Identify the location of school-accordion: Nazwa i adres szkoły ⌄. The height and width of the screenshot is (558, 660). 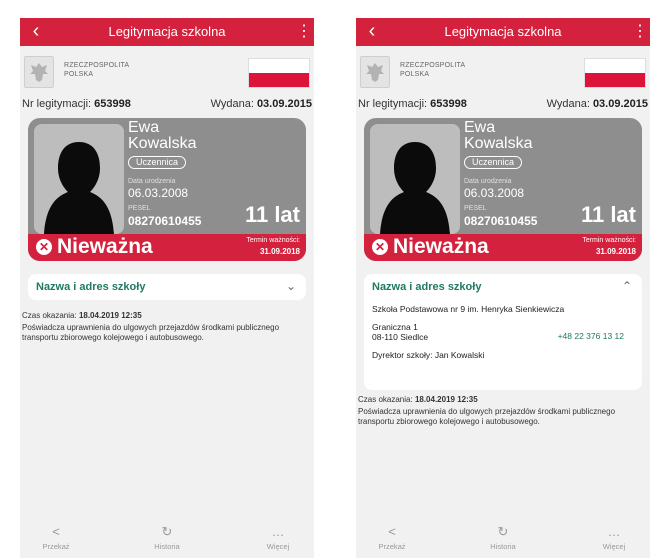
(167, 287).